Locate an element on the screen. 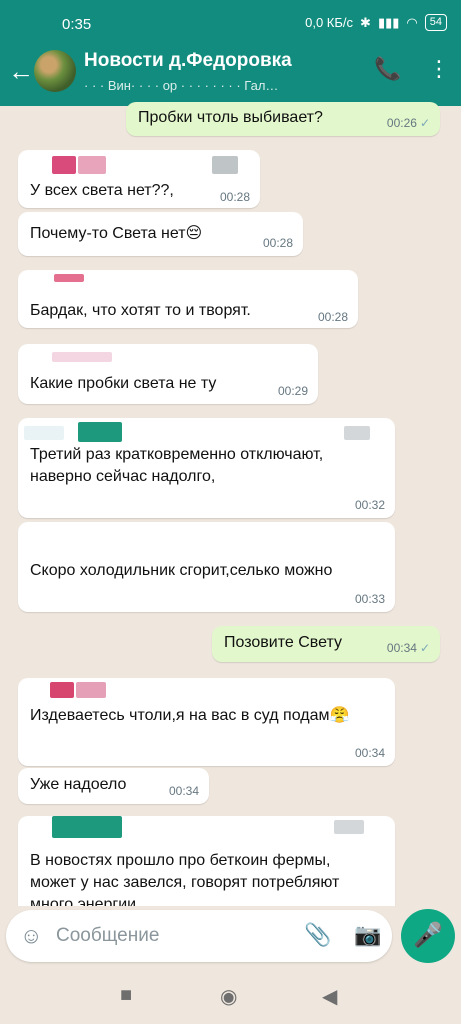 The image size is (461, 1024). message-input: Сообщение is located at coordinates (107, 936).